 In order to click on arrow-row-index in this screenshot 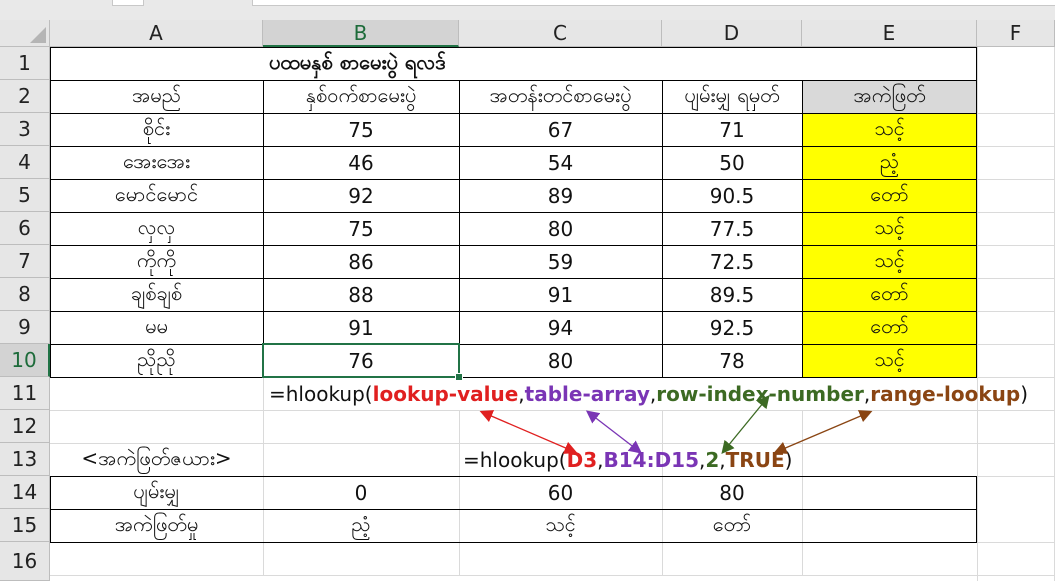, I will do `click(745, 424)`.